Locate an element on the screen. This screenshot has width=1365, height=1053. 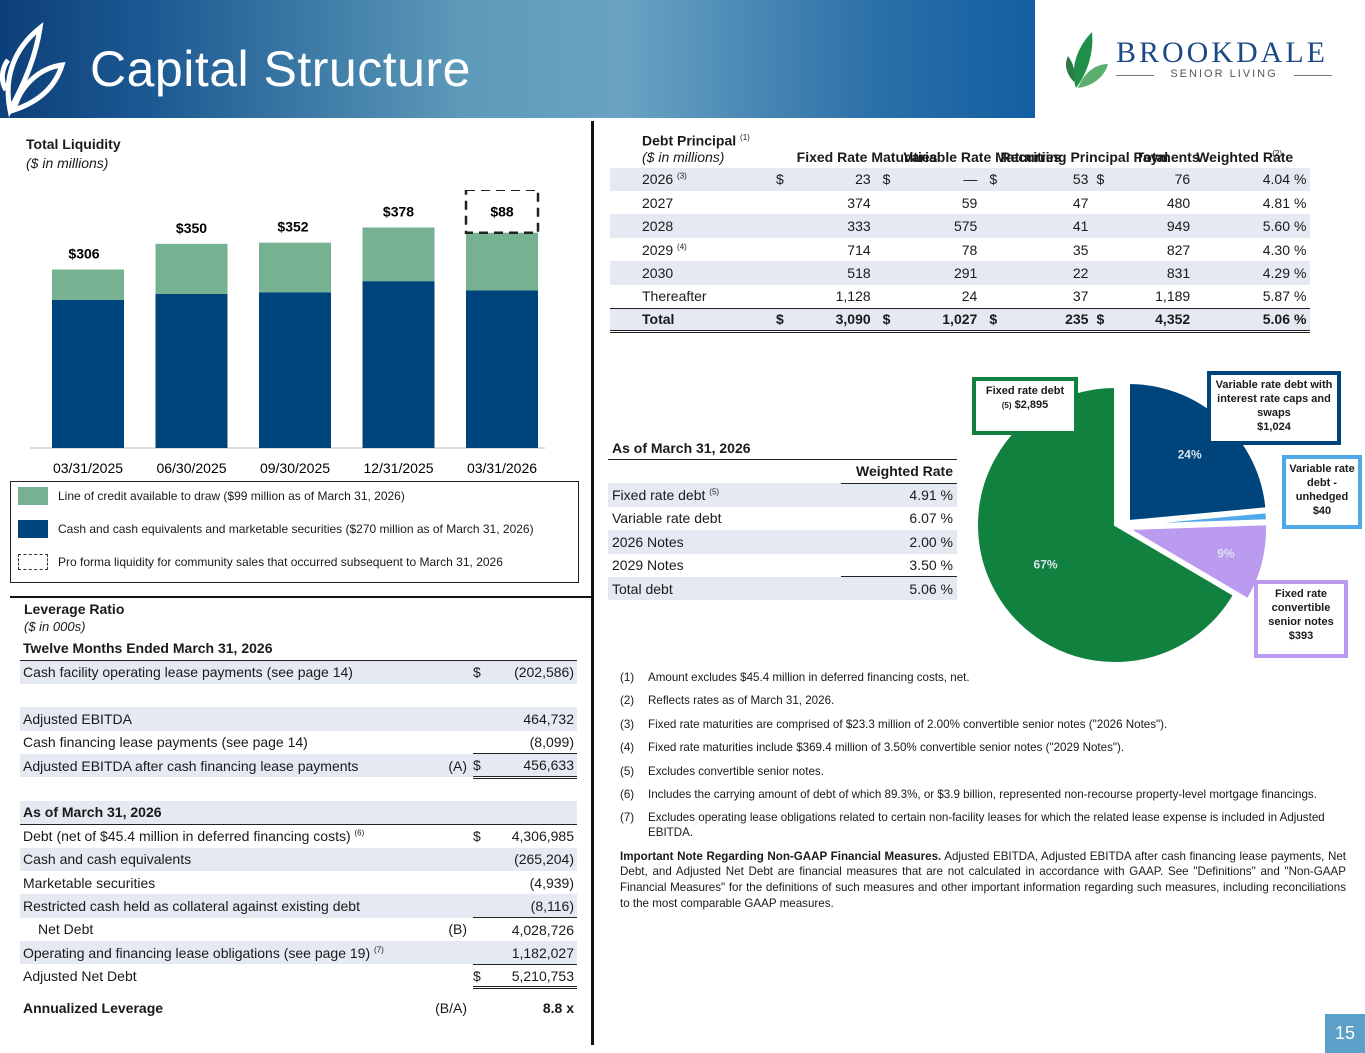
col-rate: Weighted Rate(2) is located at coordinates (1245, 156).